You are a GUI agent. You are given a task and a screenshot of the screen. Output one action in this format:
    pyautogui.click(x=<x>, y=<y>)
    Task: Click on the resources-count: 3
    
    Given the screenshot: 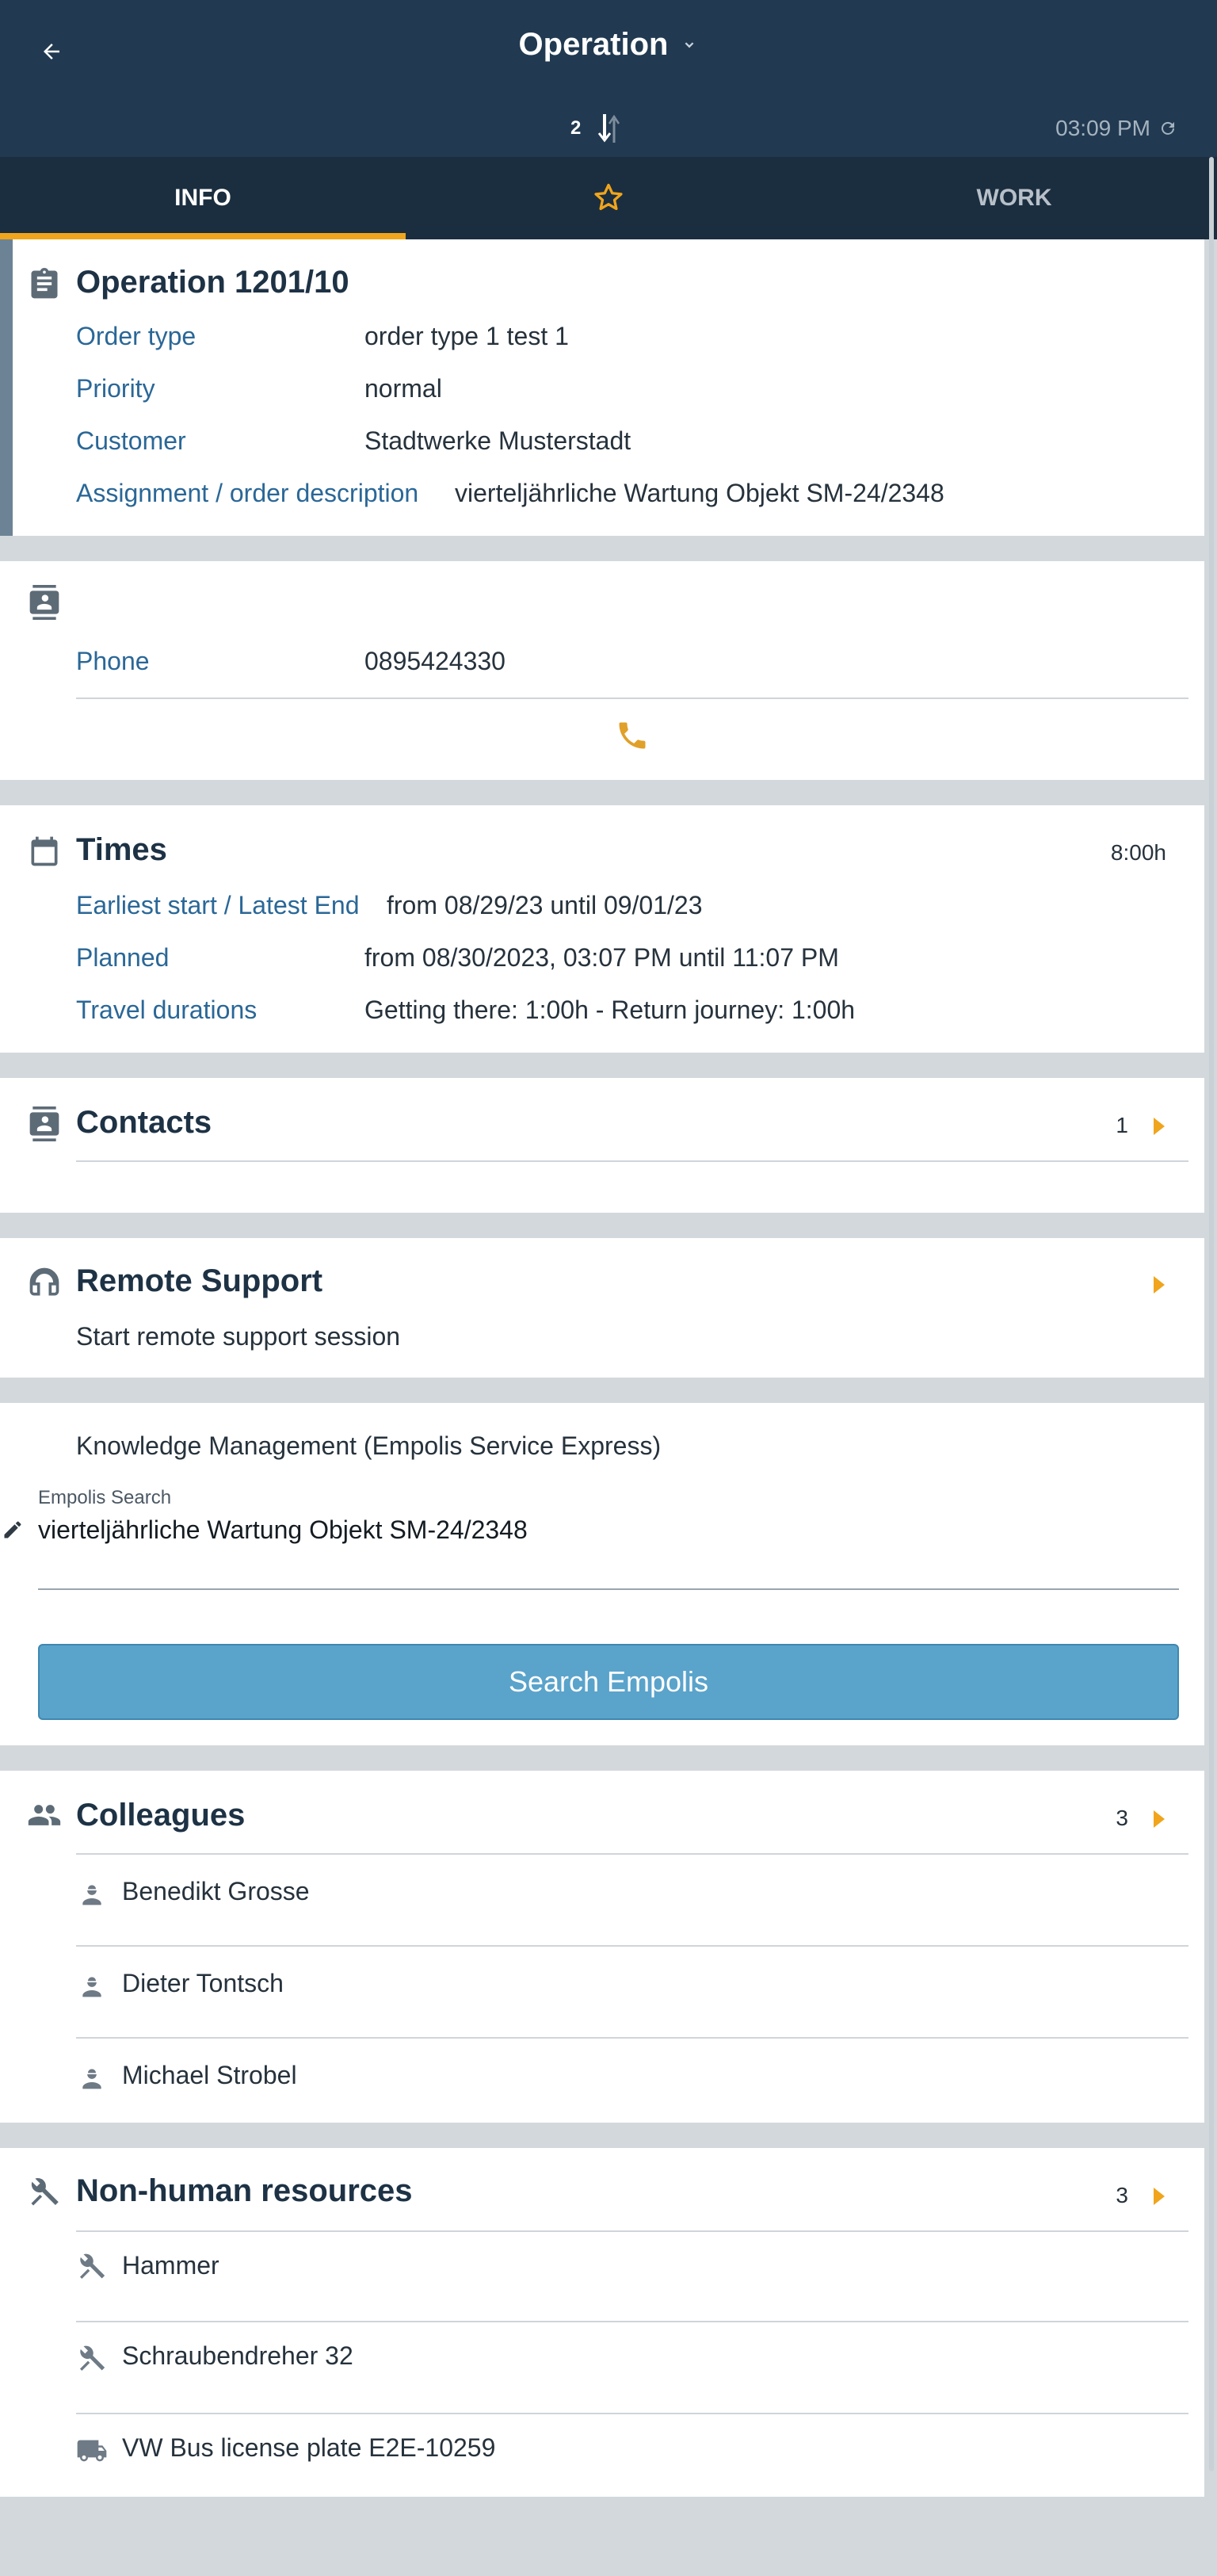 What is the action you would take?
    pyautogui.click(x=1122, y=2195)
    